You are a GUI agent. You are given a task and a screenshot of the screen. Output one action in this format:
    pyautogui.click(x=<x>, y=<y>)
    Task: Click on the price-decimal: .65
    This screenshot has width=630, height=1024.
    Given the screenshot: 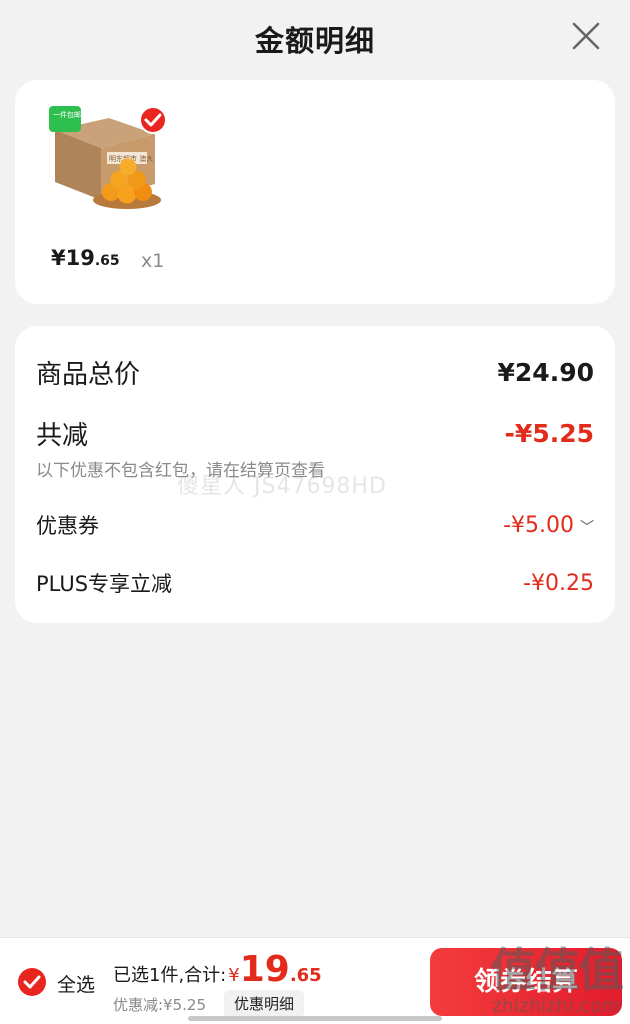 What is the action you would take?
    pyautogui.click(x=107, y=261)
    